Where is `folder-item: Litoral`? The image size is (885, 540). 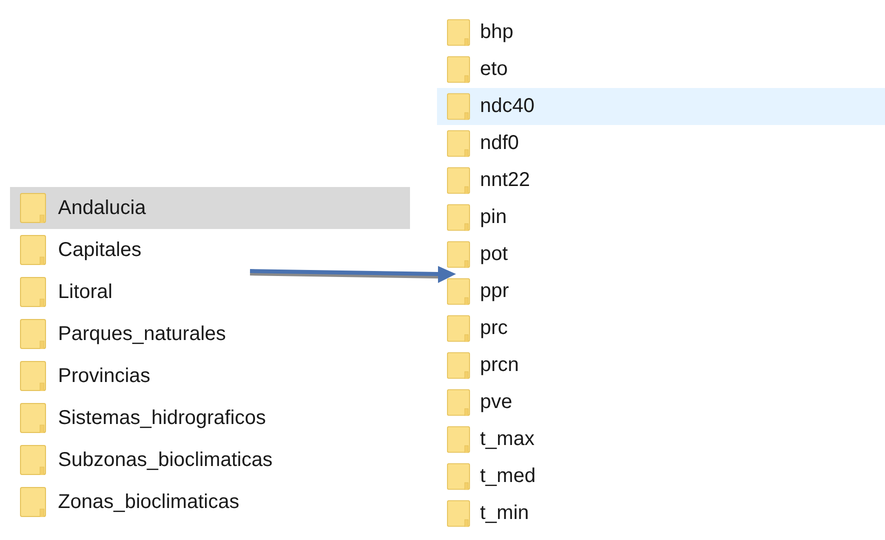 folder-item: Litoral is located at coordinates (210, 292).